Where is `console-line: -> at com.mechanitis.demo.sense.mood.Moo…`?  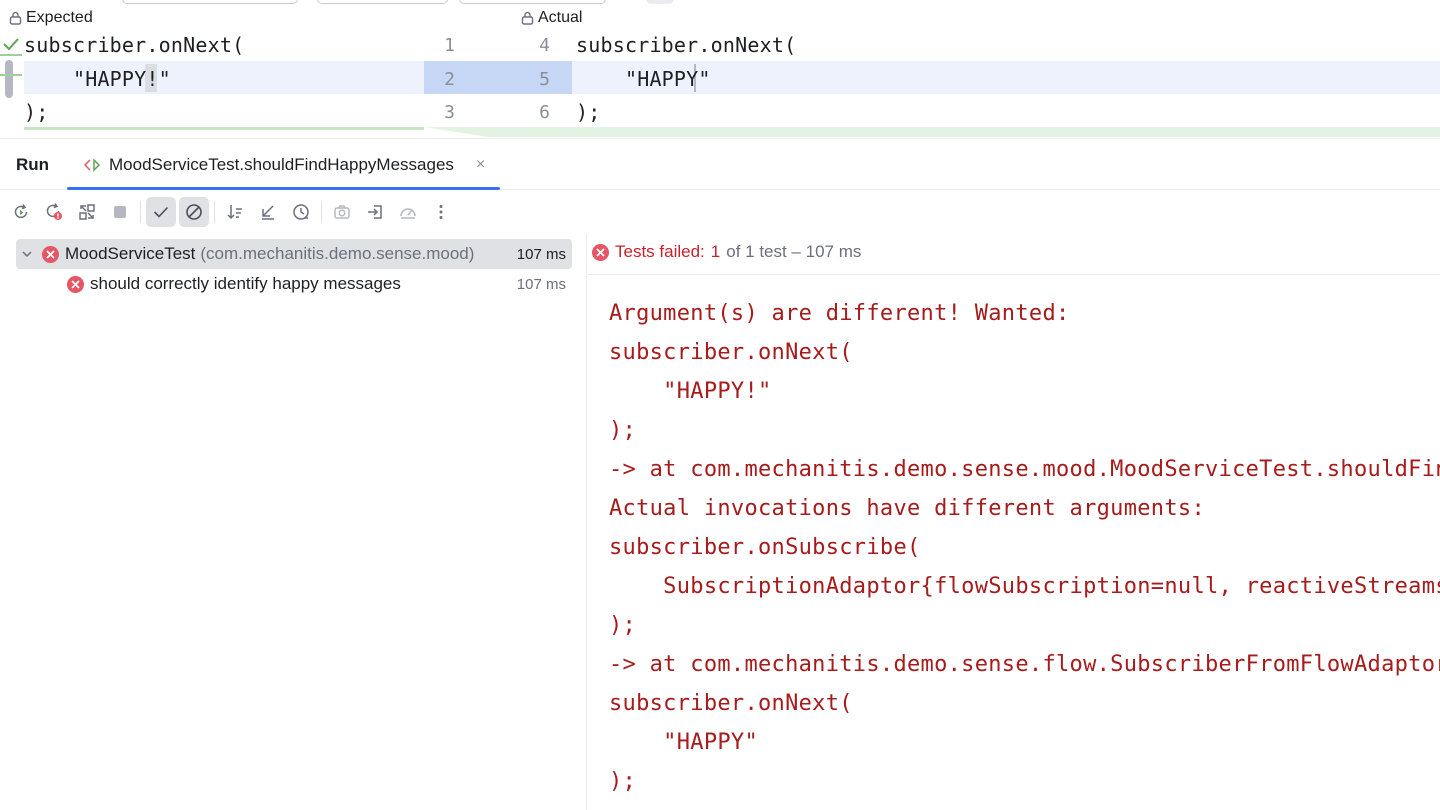 console-line: -> at com.mechanitis.demo.sense.mood.Moo… is located at coordinates (1024, 469).